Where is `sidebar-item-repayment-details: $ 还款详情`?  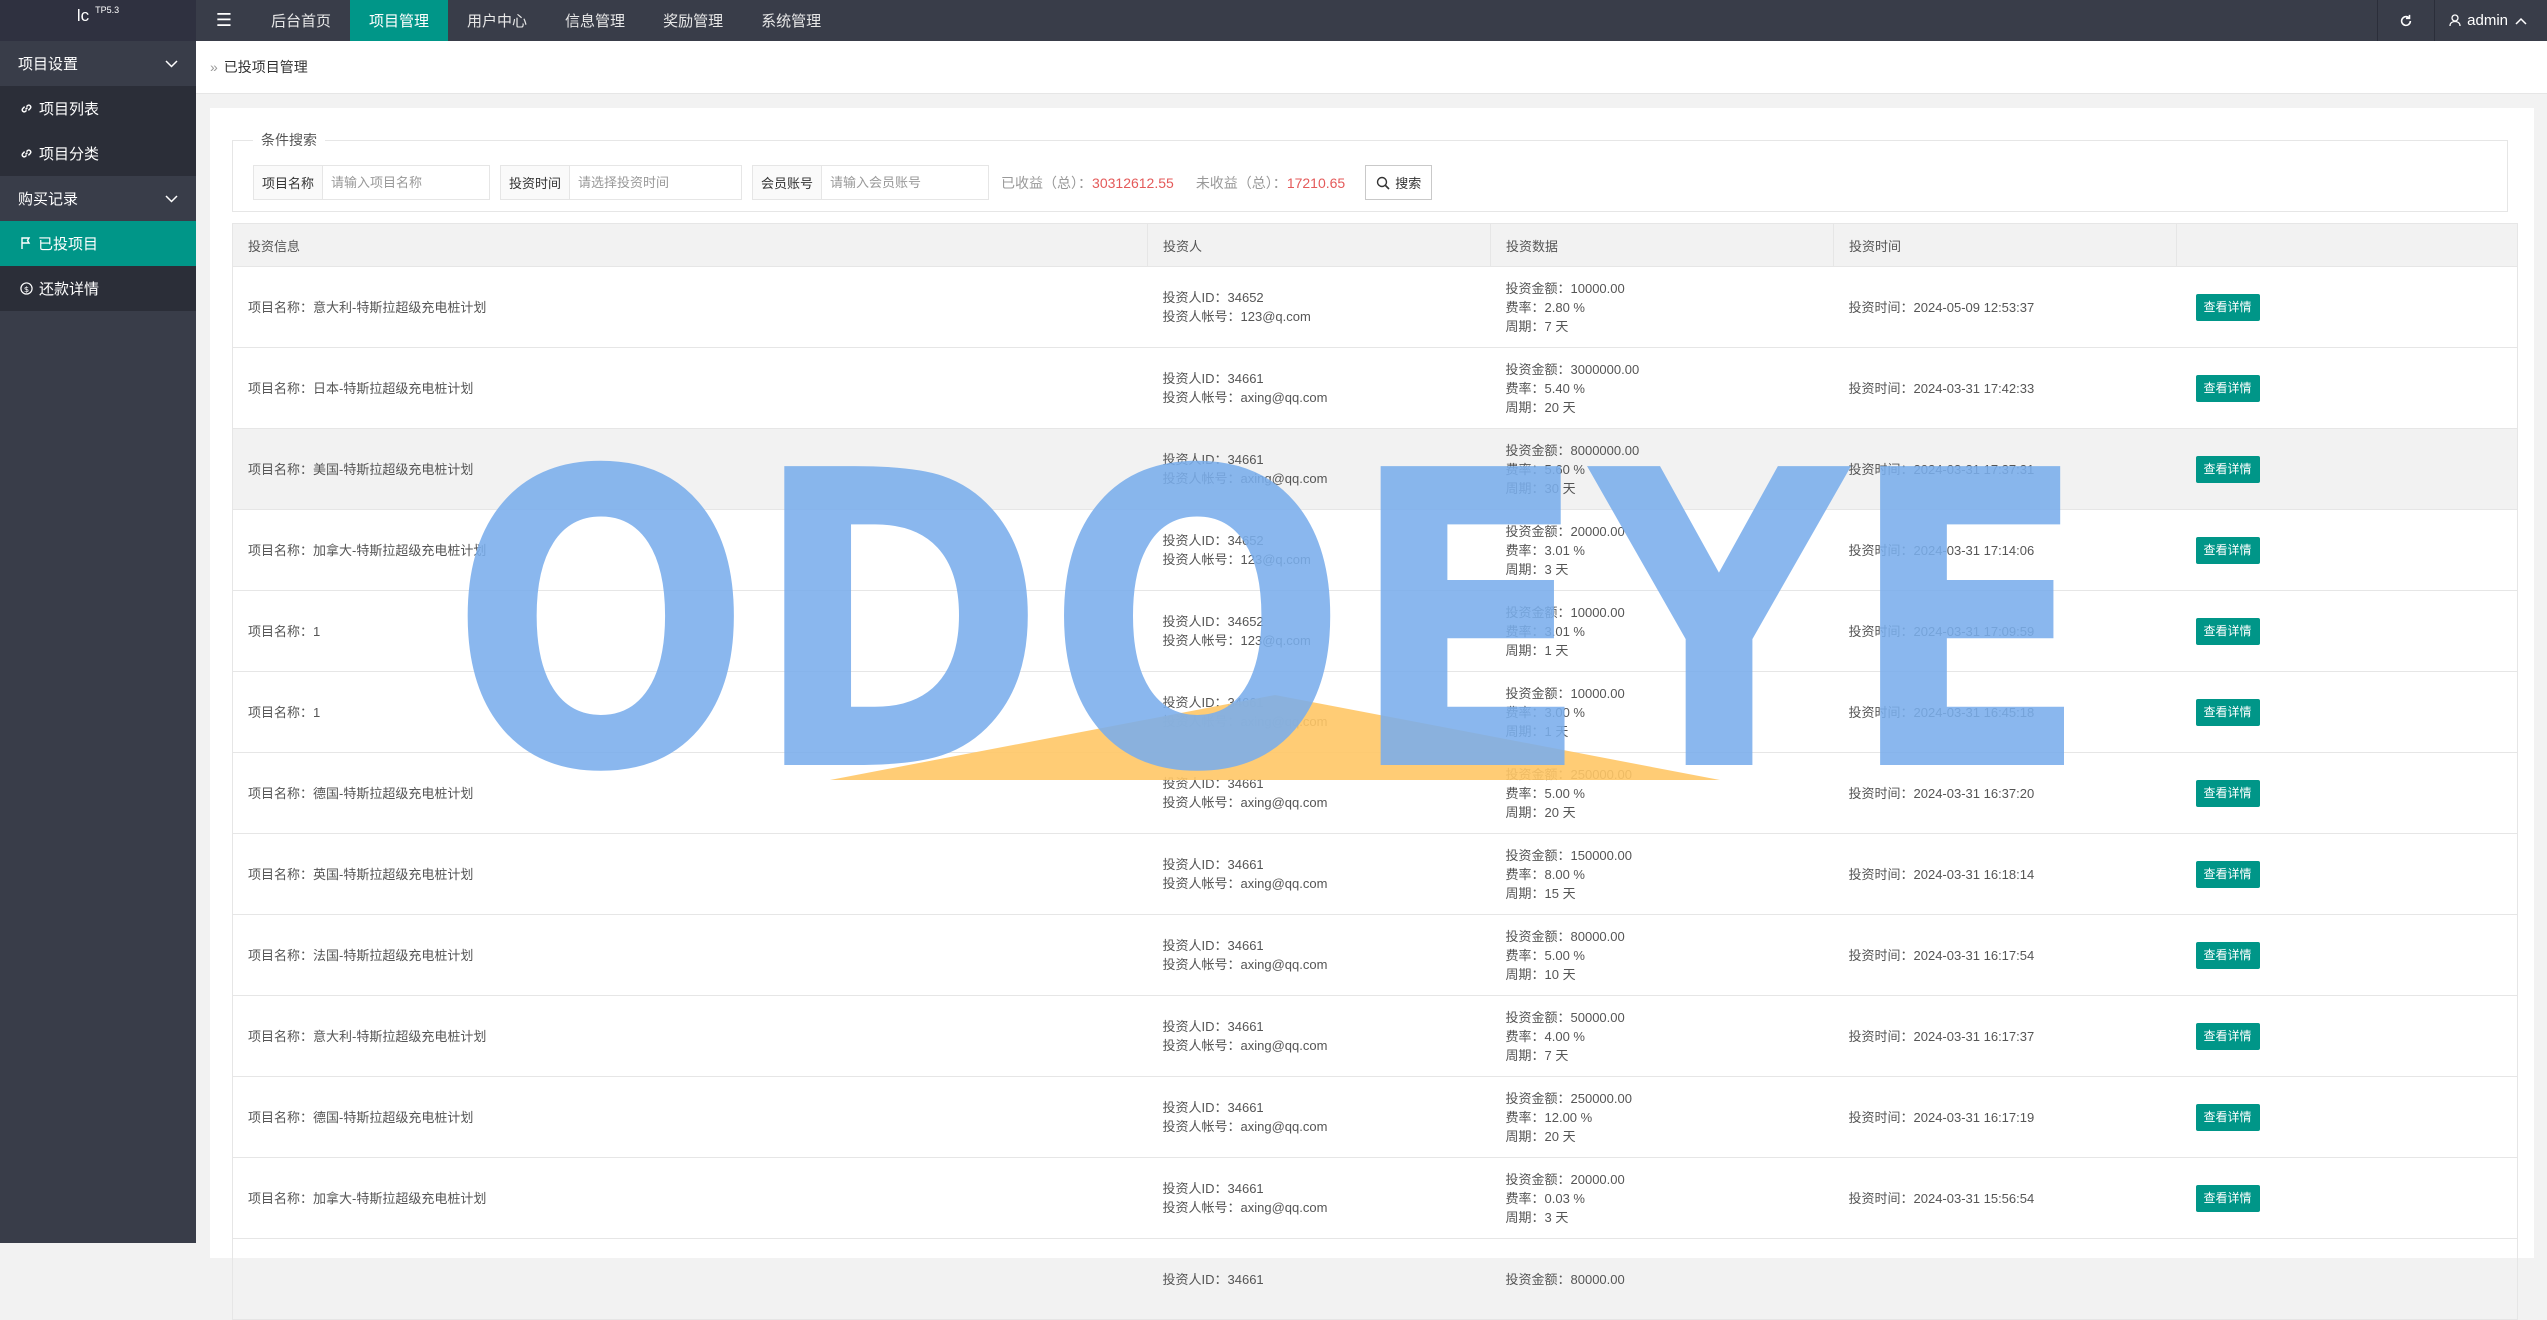
sidebar-item-repayment-details: $ 还款详情 is located at coordinates (98, 288).